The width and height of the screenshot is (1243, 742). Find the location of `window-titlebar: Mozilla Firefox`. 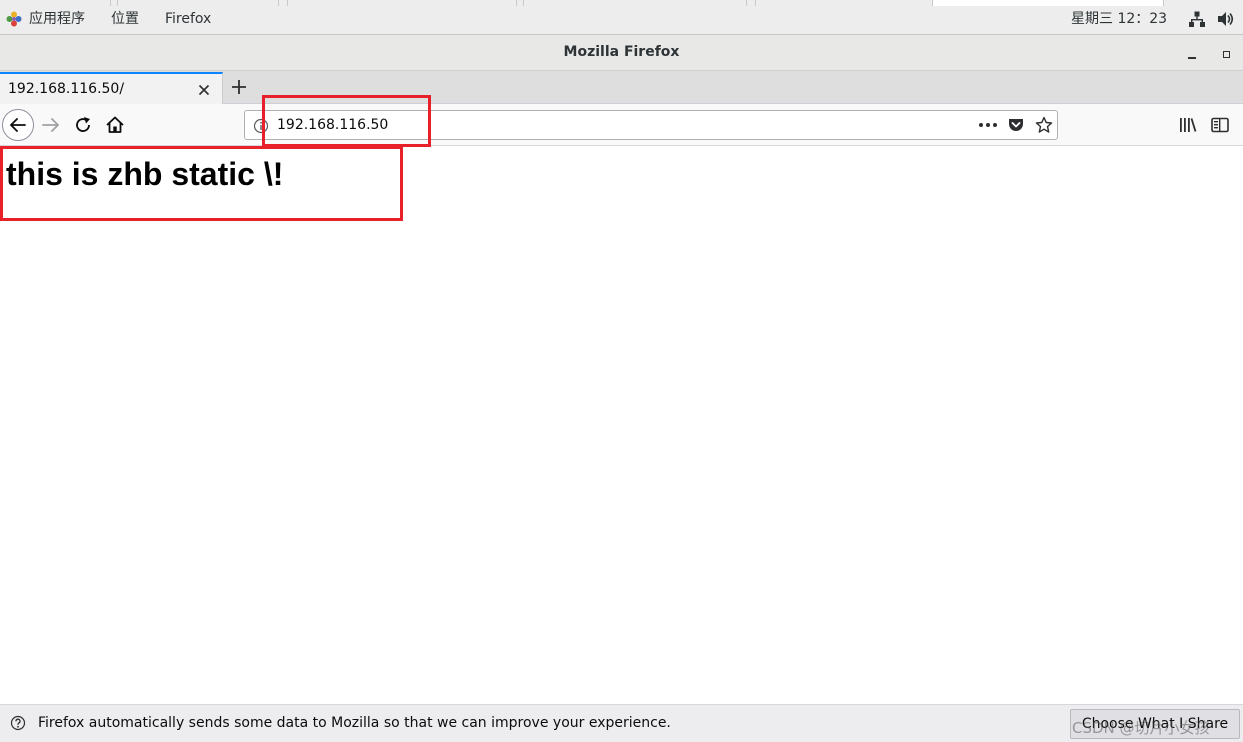

window-titlebar: Mozilla Firefox is located at coordinates (621, 53).